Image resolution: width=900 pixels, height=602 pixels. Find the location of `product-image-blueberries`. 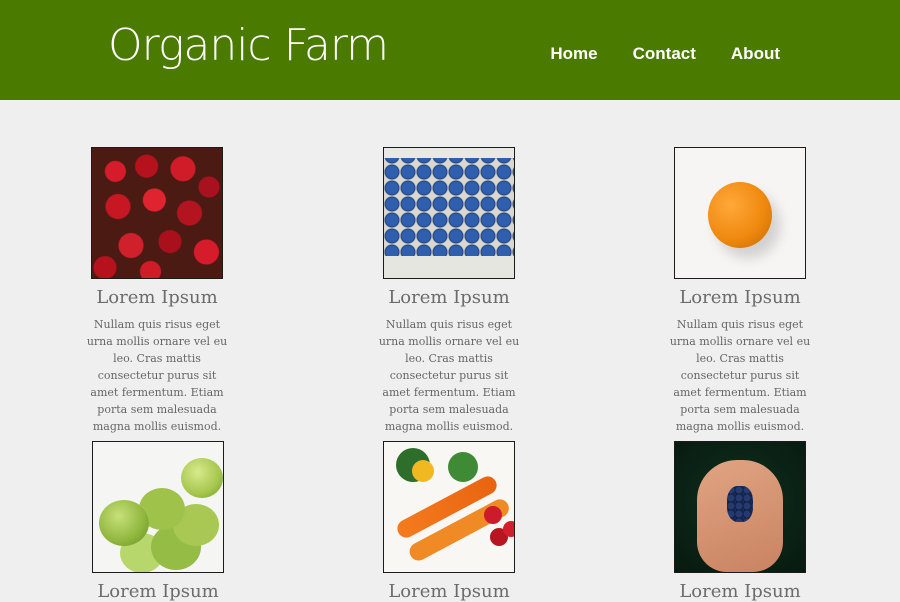

product-image-blueberries is located at coordinates (449, 213).